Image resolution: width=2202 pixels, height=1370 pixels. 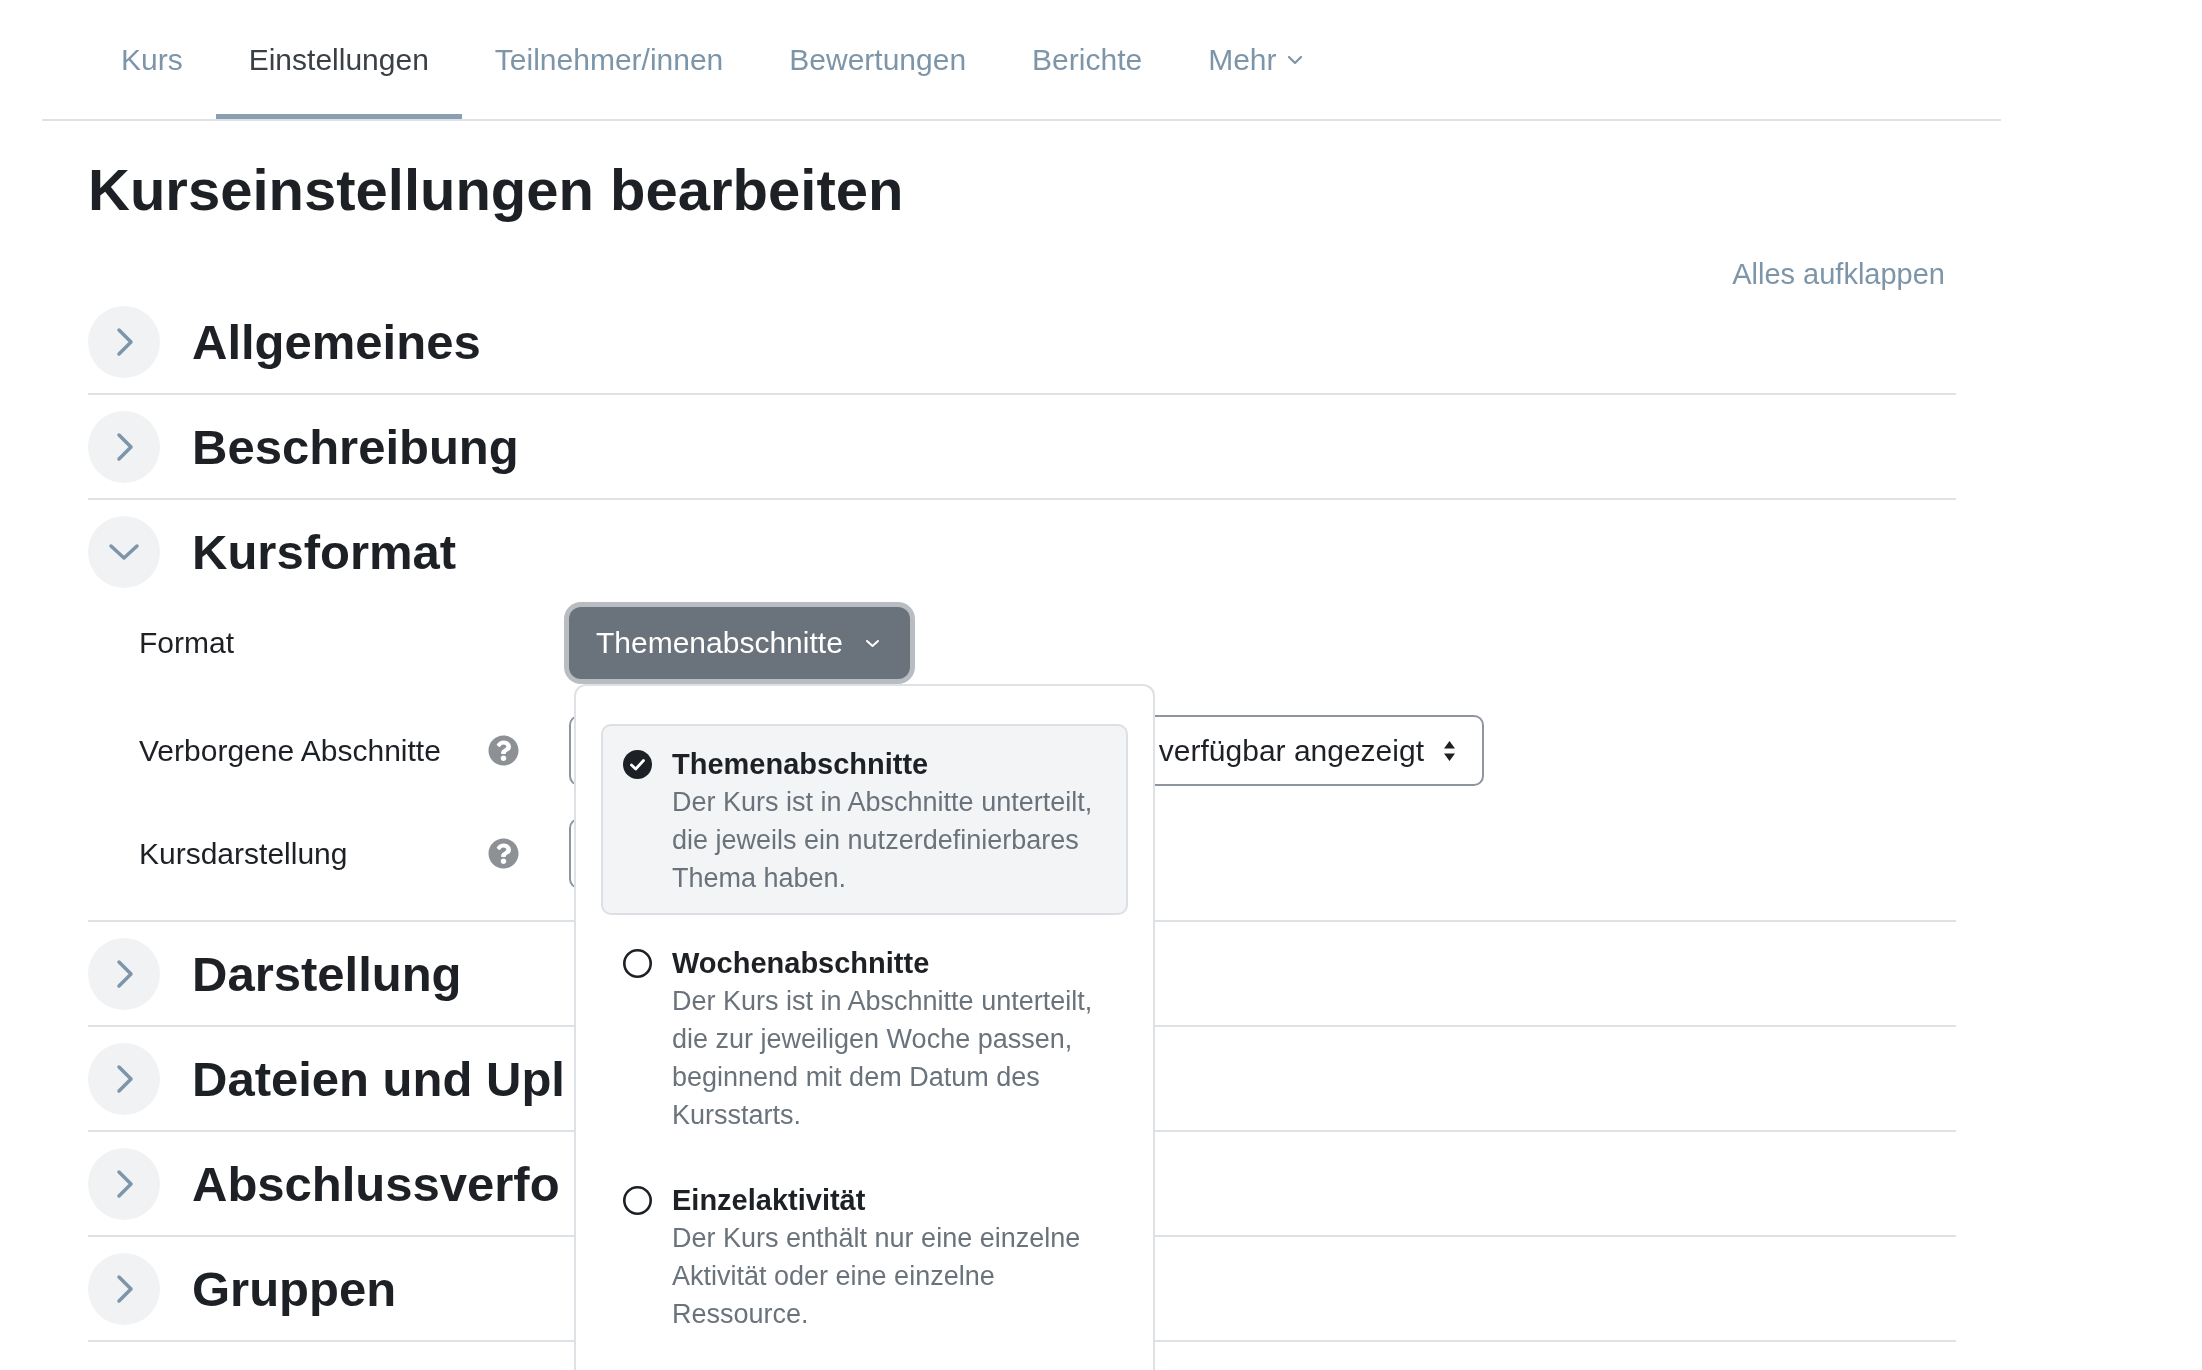 I want to click on select-value: verfügbar angezeigt, so click(x=1291, y=750).